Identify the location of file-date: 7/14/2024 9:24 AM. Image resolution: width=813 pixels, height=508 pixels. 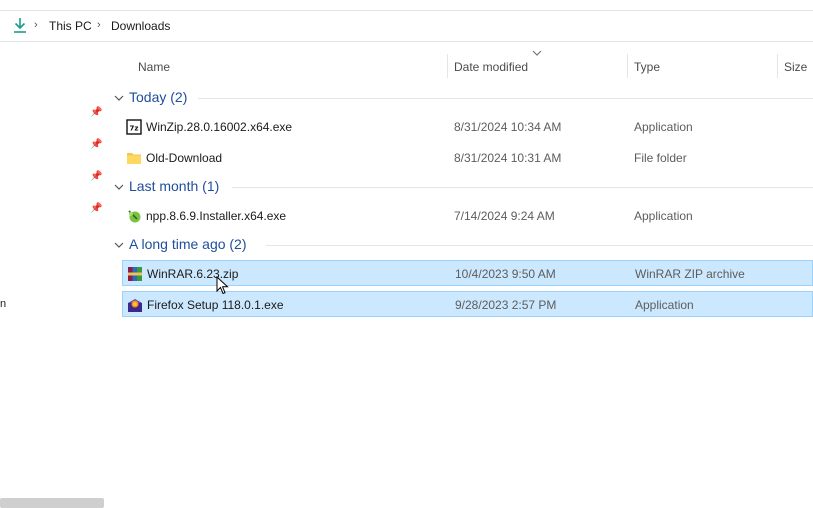
(504, 216).